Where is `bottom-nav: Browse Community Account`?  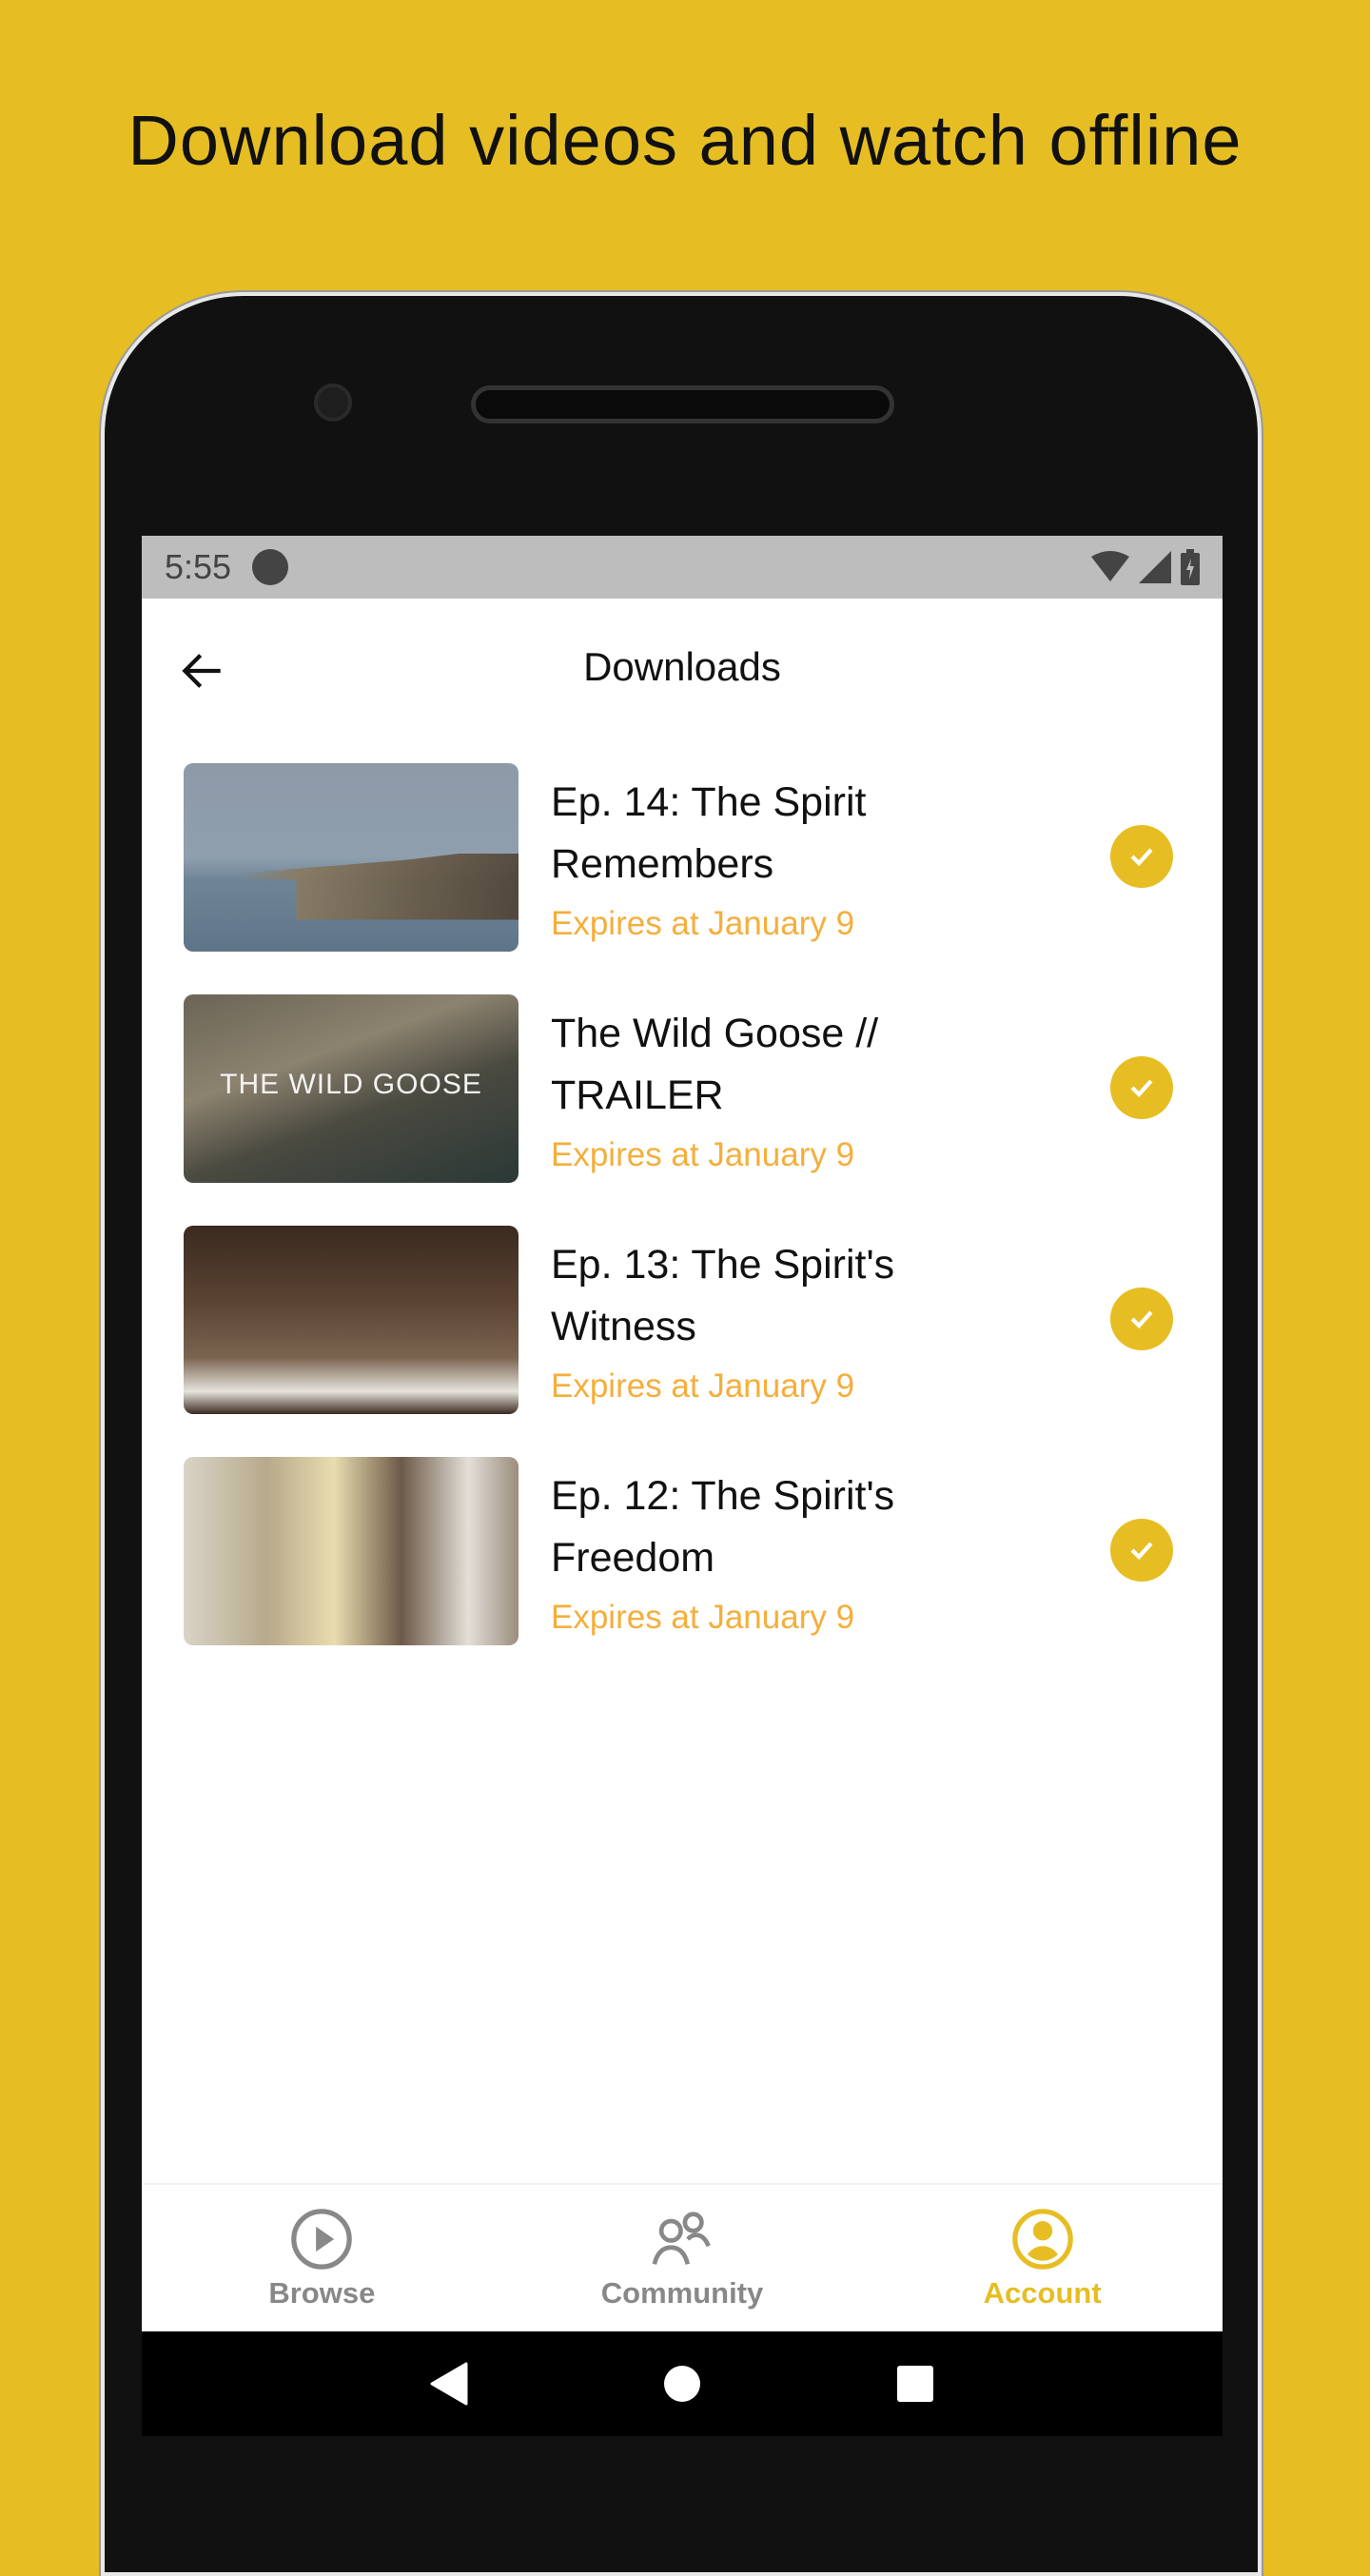
bottom-nav: Browse Community Account is located at coordinates (682, 2257).